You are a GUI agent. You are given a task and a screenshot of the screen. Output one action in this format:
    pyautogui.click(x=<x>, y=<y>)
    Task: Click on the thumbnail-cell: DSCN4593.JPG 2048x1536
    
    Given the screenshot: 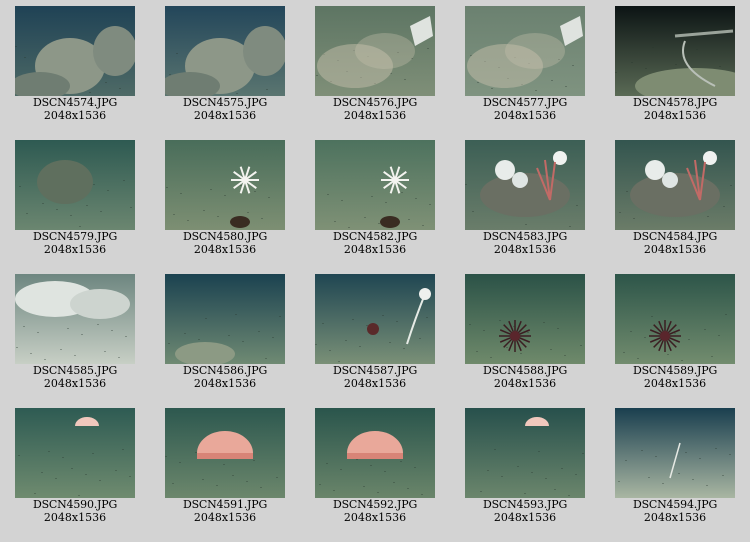 What is the action you would take?
    pyautogui.click(x=525, y=469)
    